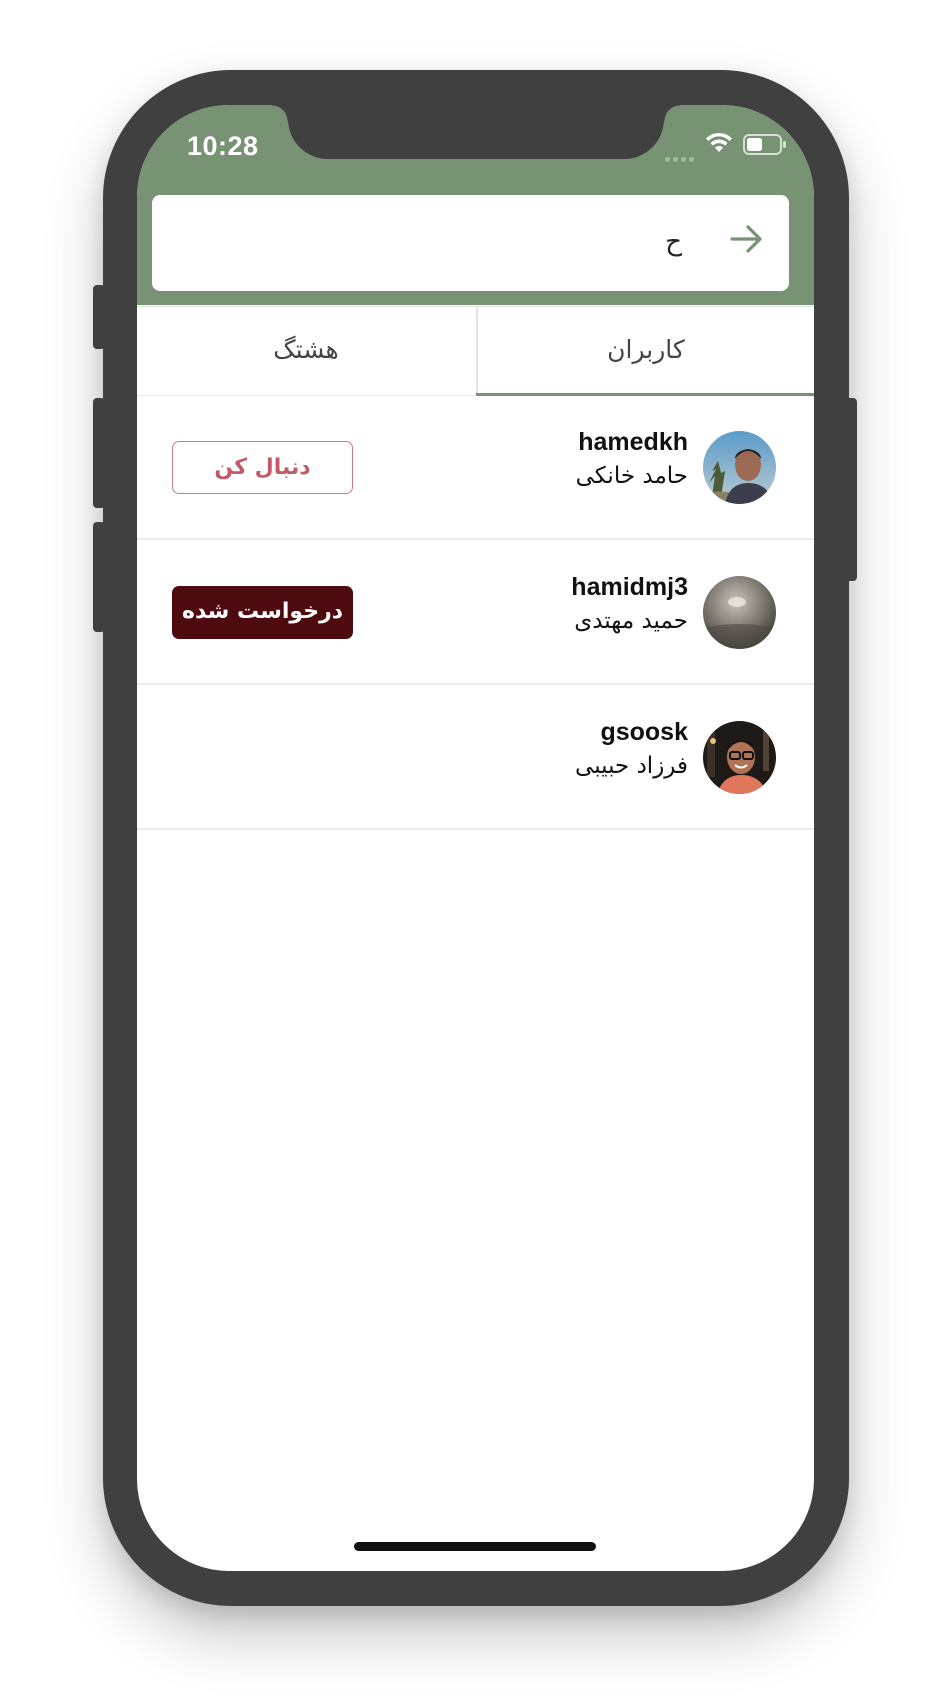  What do you see at coordinates (99, 317) in the screenshot?
I see `mute-switch` at bounding box center [99, 317].